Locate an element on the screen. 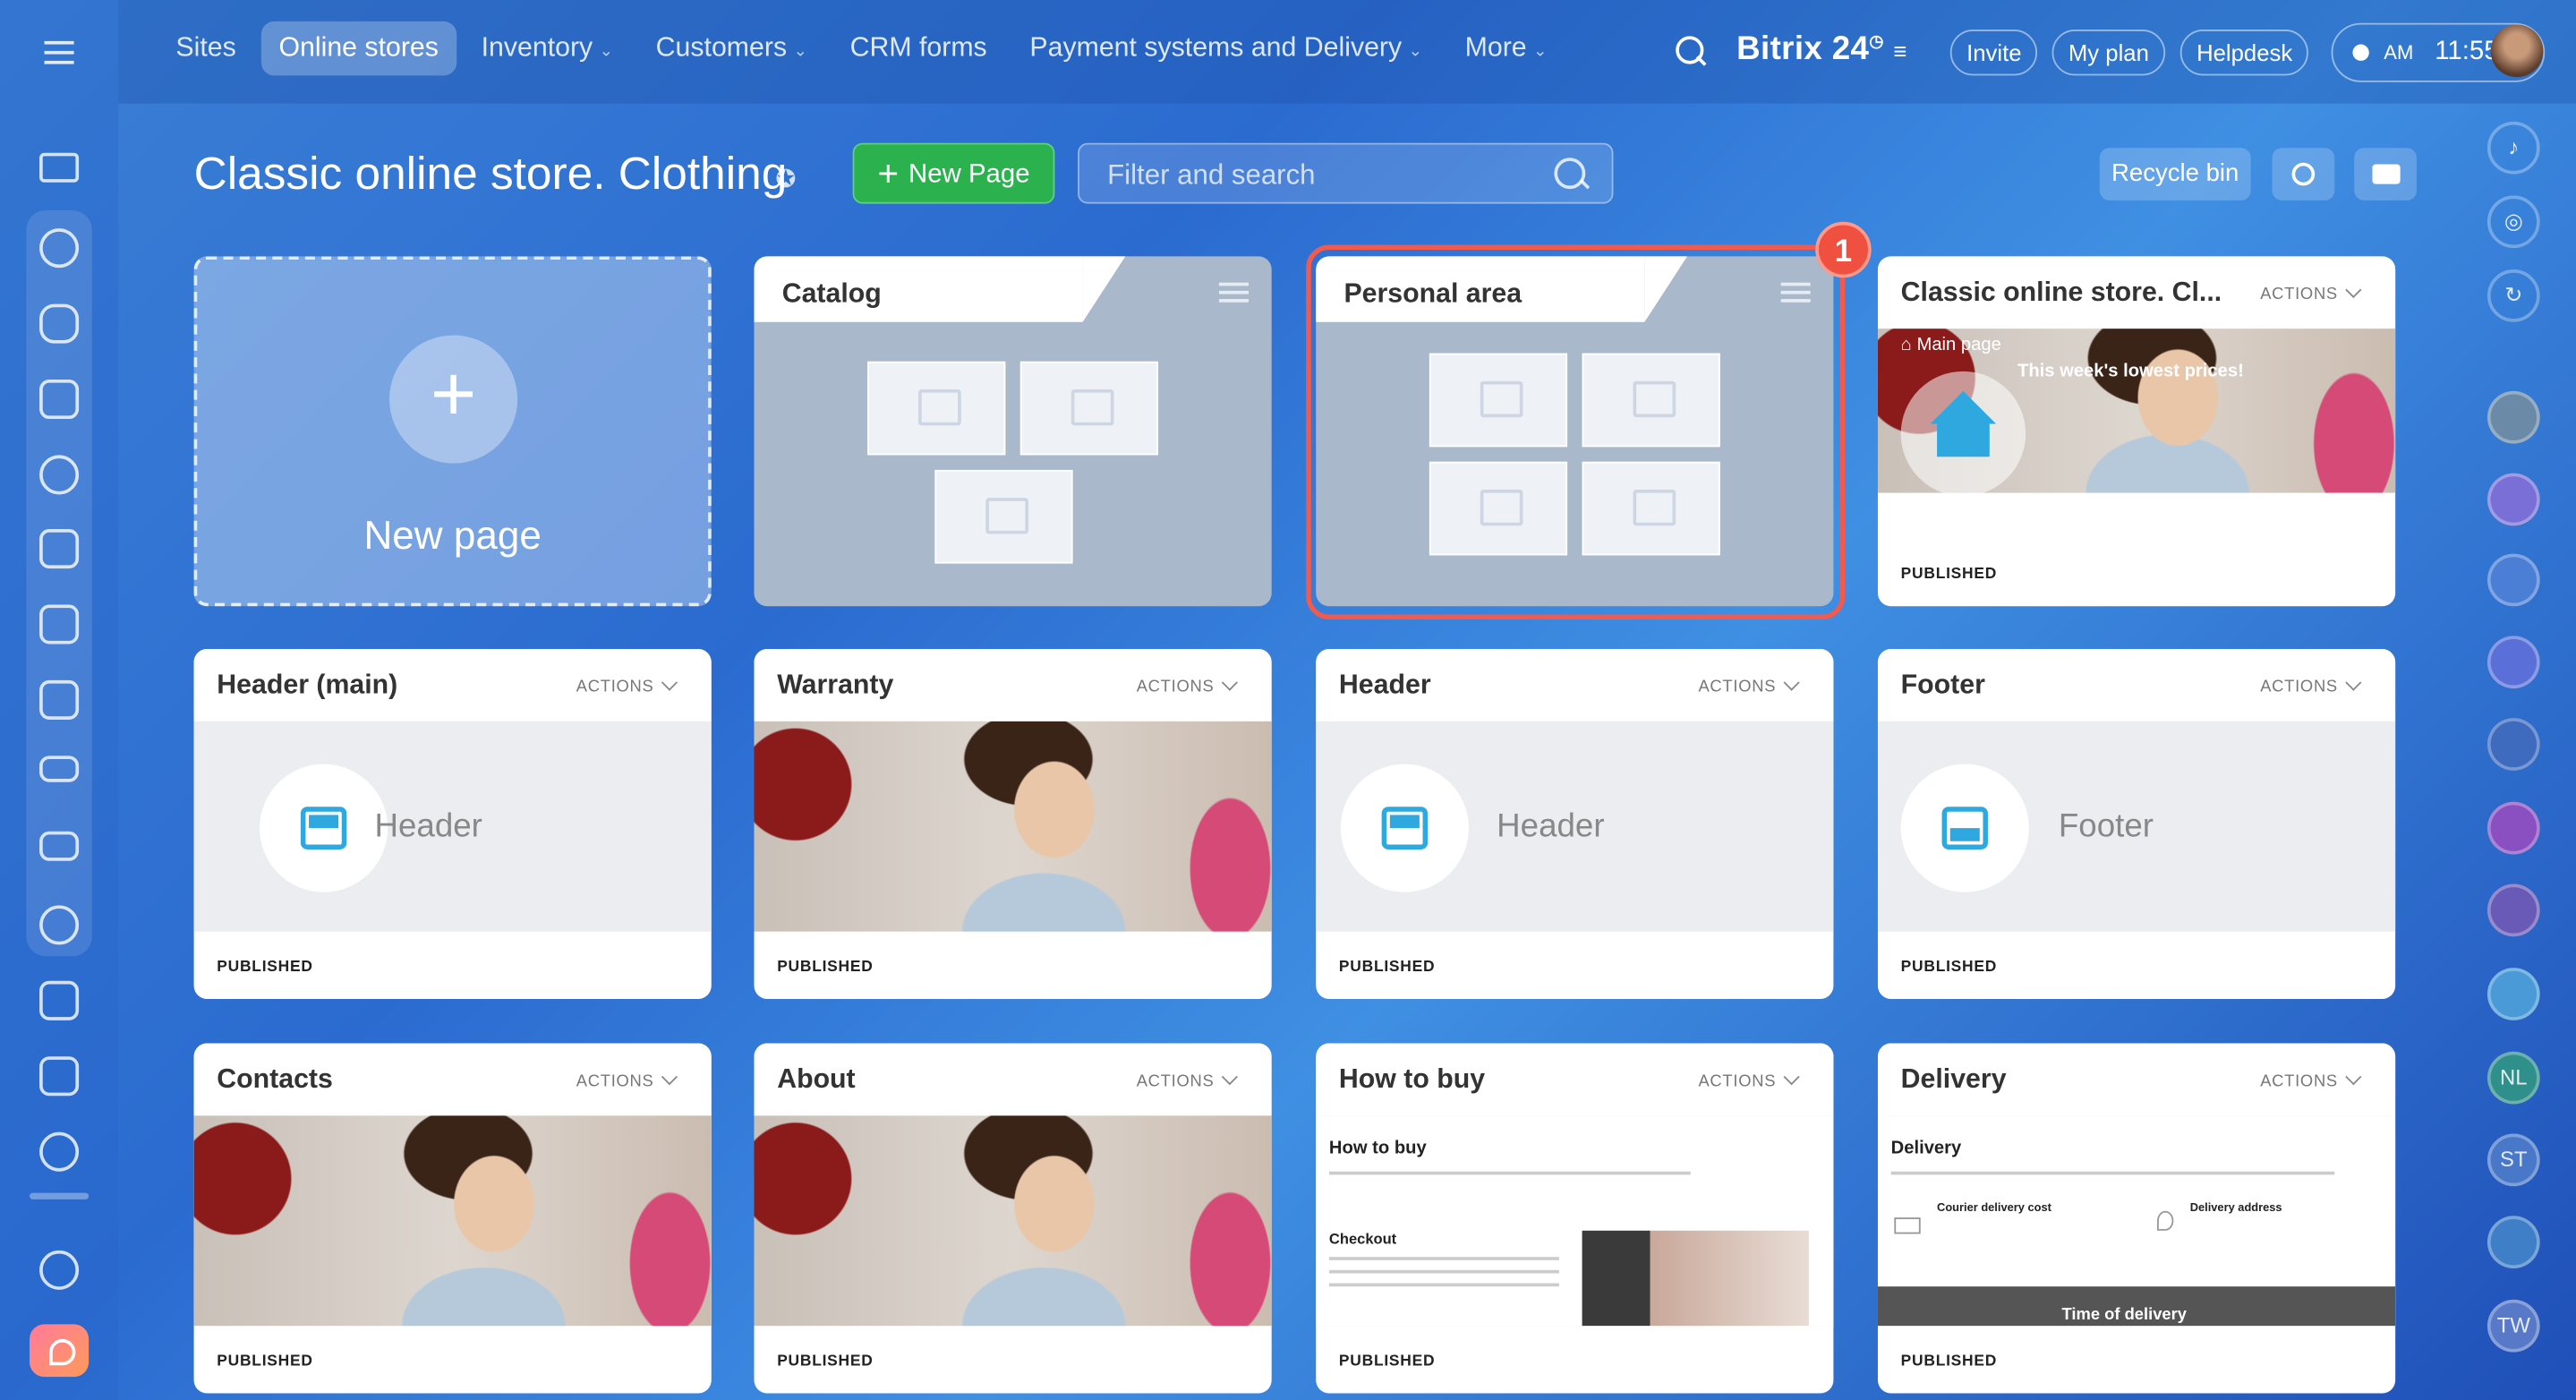 The width and height of the screenshot is (2576, 1400). truck-icon is located at coordinates (1907, 1225).